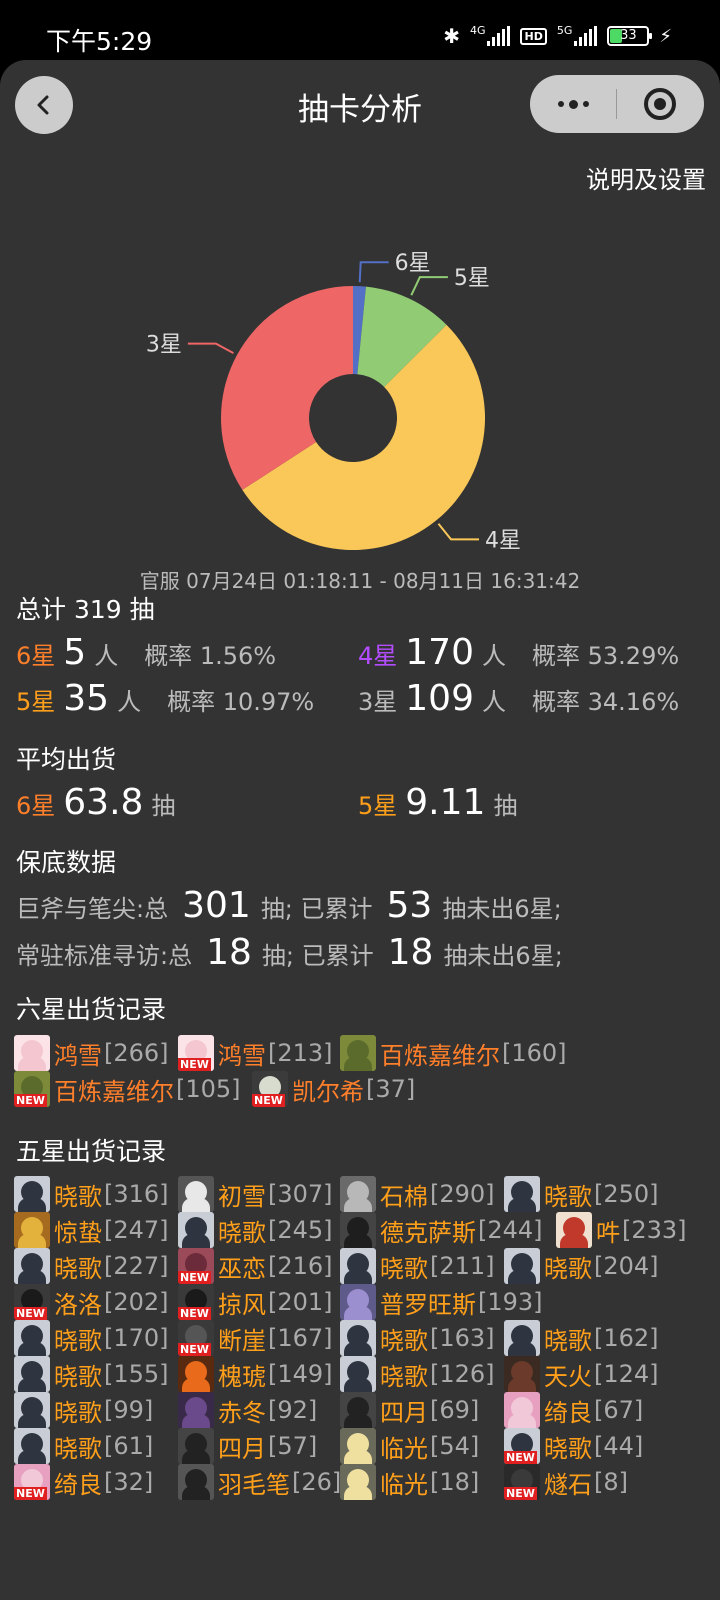 The image size is (720, 1600). Describe the element at coordinates (78, 1055) in the screenshot. I see `operator-name: 鸿雪` at that location.